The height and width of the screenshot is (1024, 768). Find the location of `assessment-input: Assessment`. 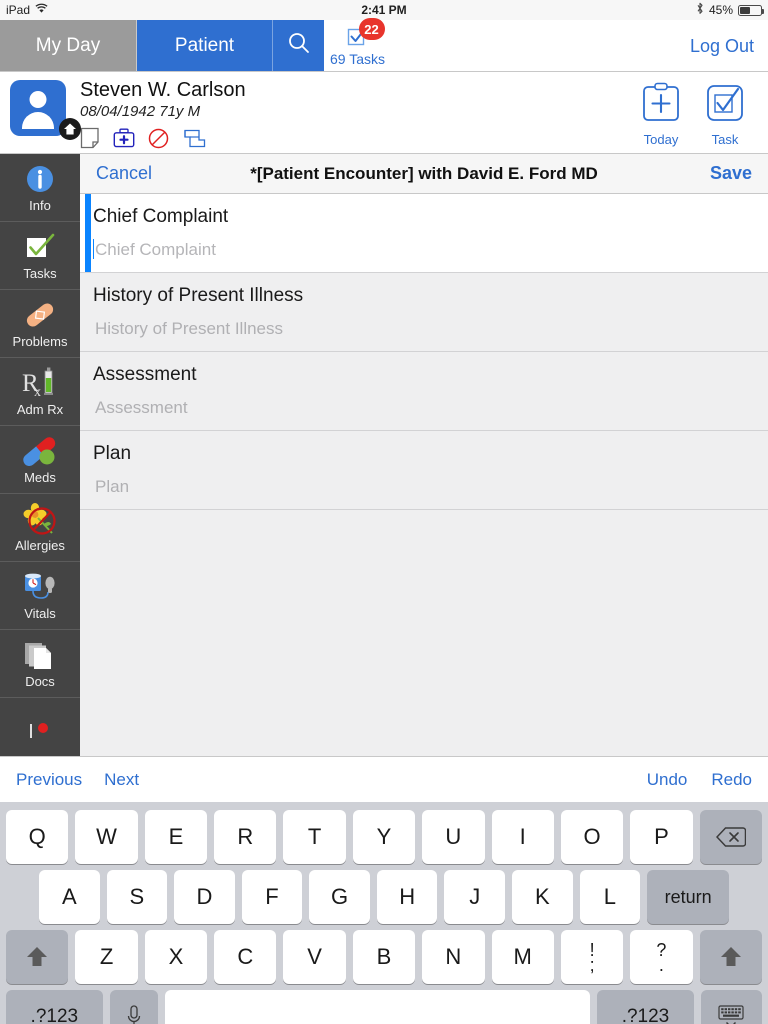

assessment-input: Assessment is located at coordinates (430, 409).